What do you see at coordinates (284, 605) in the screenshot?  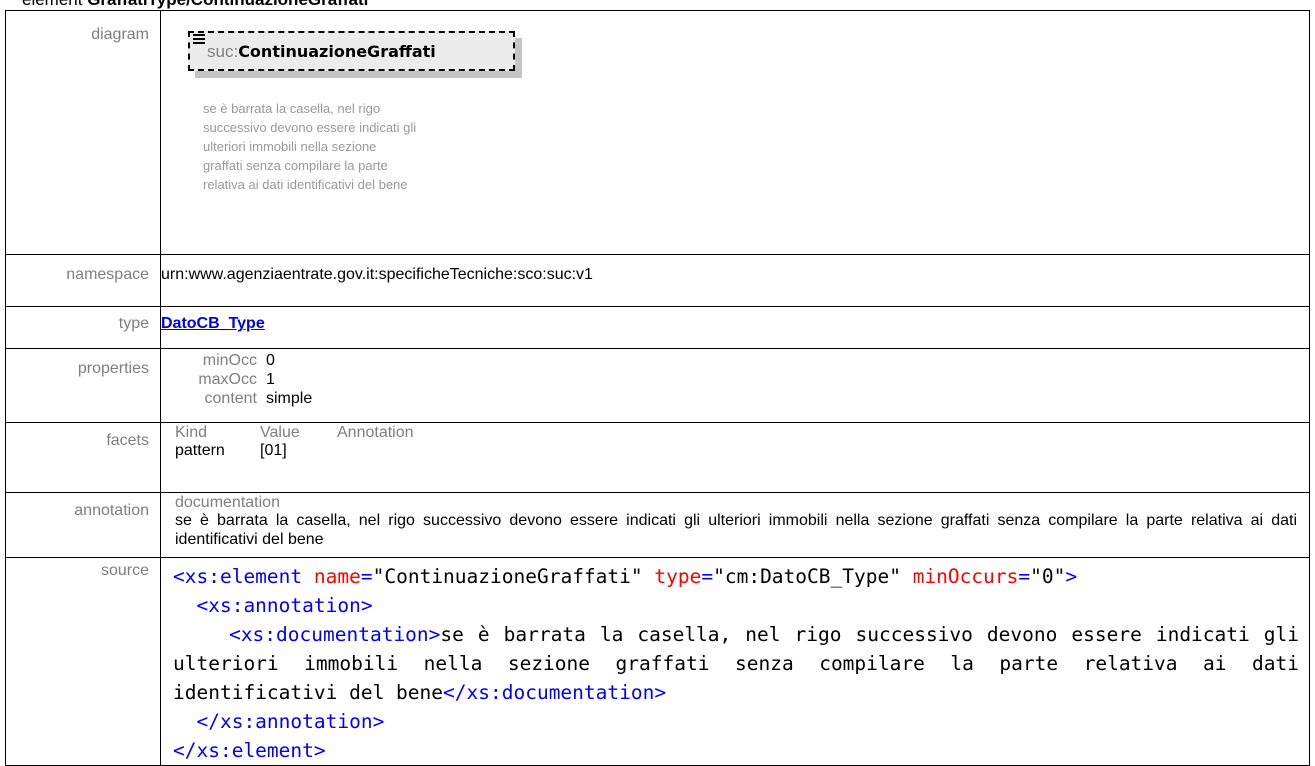 I see `src-annotation-open: <xs:annotation>` at bounding box center [284, 605].